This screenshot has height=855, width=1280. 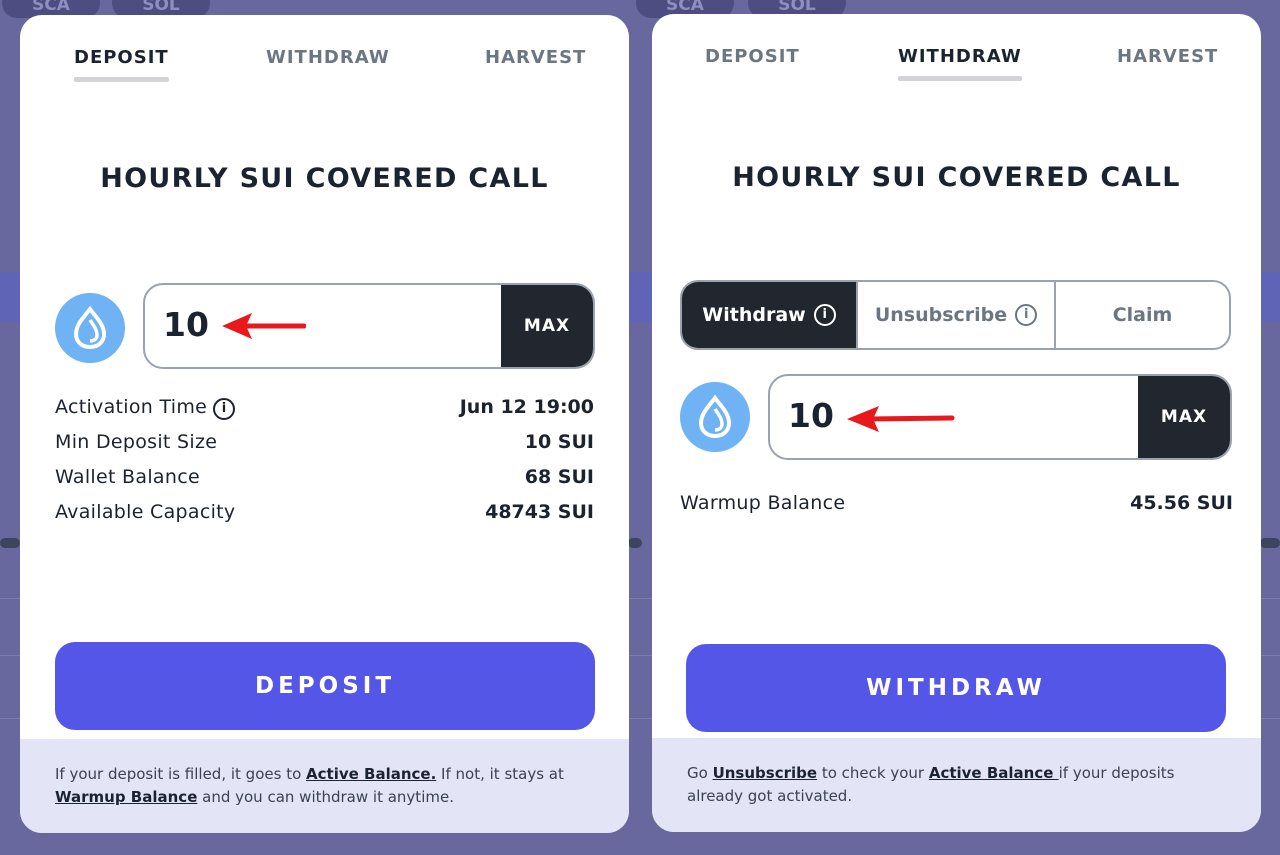 I want to click on segment-label: Withdraw, so click(x=754, y=315).